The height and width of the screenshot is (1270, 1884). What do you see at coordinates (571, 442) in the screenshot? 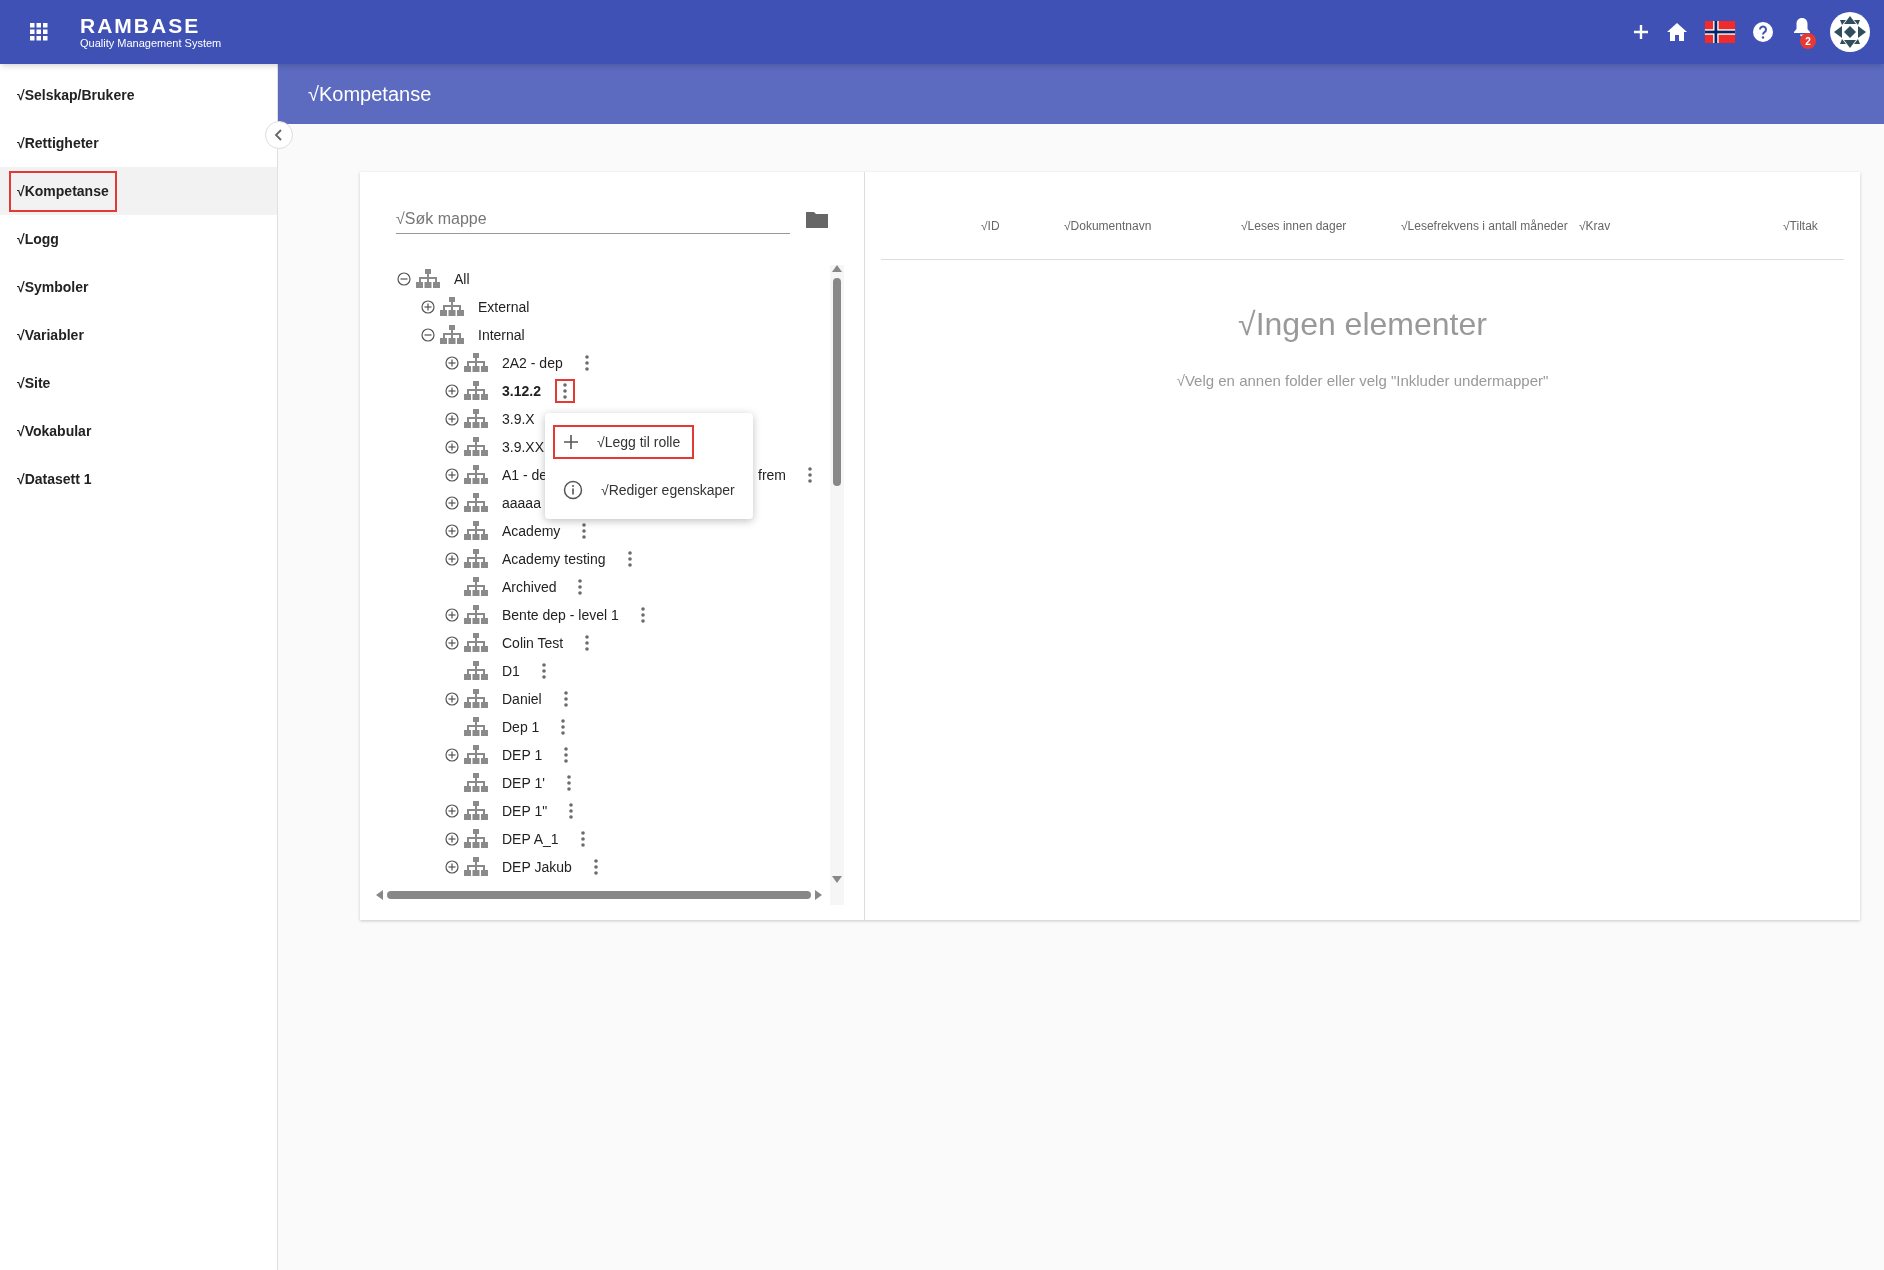
I see `plus-icon` at bounding box center [571, 442].